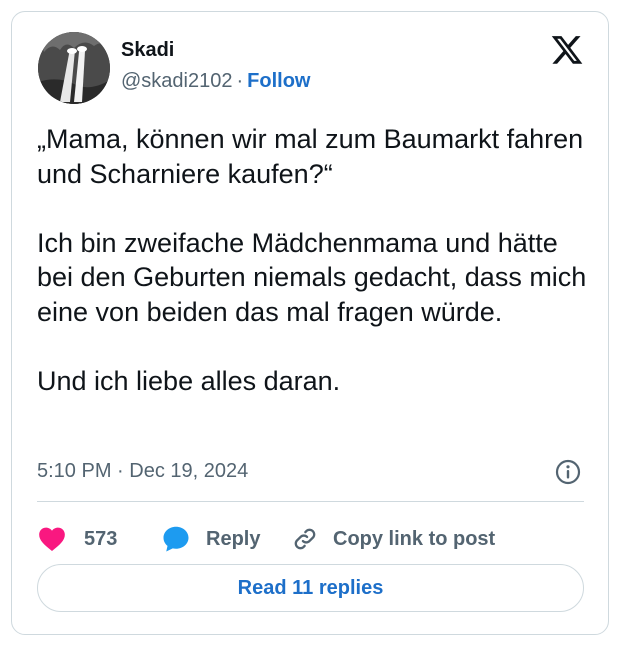 This screenshot has height=646, width=620. What do you see at coordinates (414, 538) in the screenshot?
I see `copy-link-label: Copy link to post` at bounding box center [414, 538].